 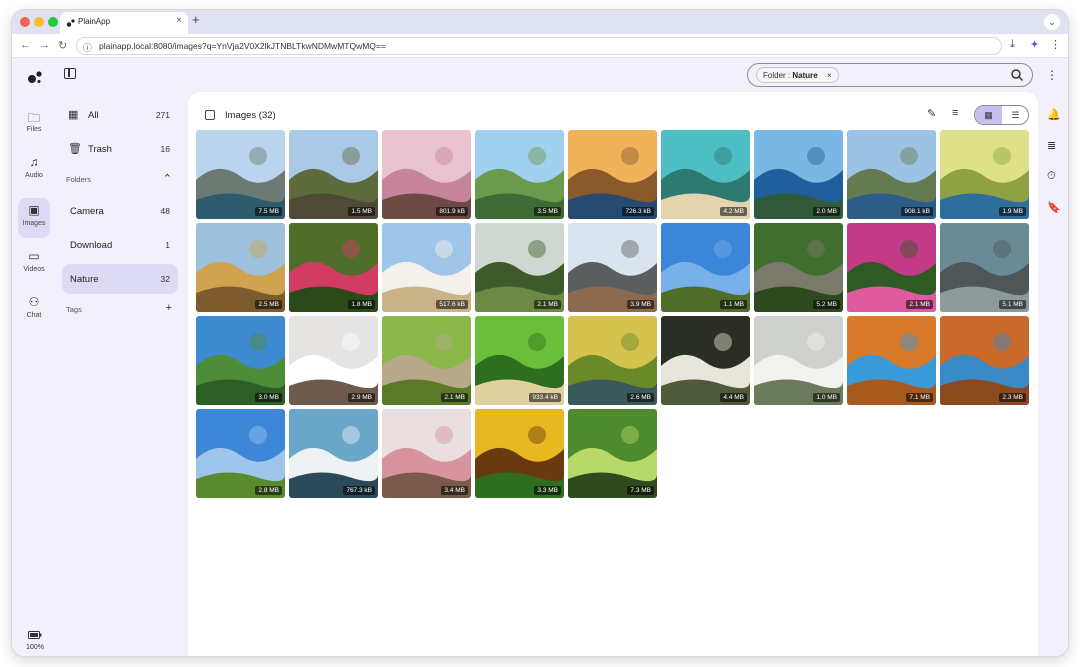 I want to click on sidebar-item-nature: Nature 32, so click(x=120, y=279).